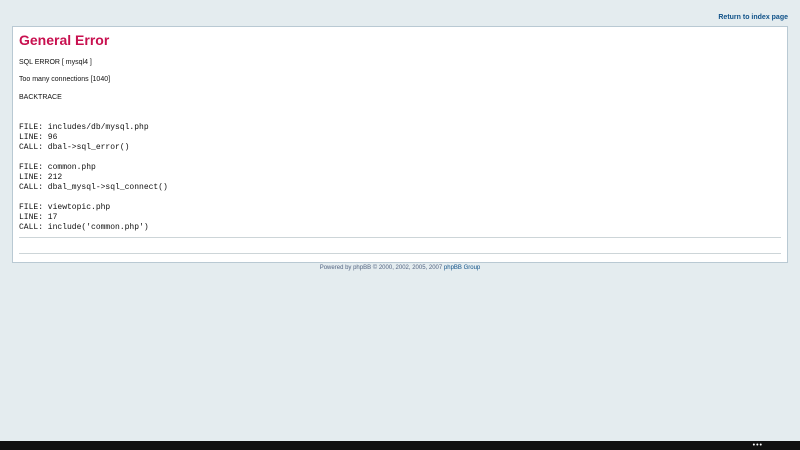 Image resolution: width=800 pixels, height=450 pixels. What do you see at coordinates (38, 217) in the screenshot?
I see `trace-line: LINE: 17` at bounding box center [38, 217].